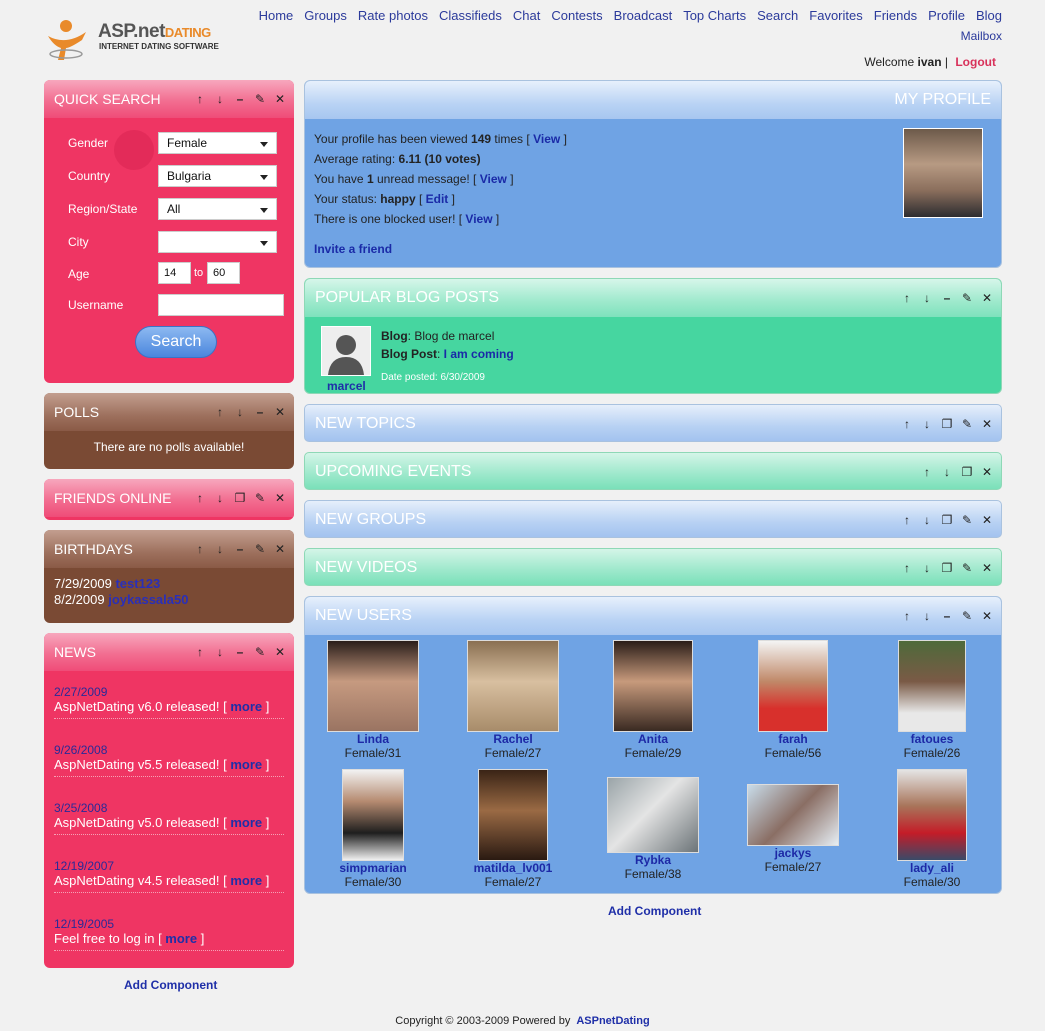 The image size is (1045, 1031). What do you see at coordinates (946, 15) in the screenshot?
I see `nav-profile: Profile` at bounding box center [946, 15].